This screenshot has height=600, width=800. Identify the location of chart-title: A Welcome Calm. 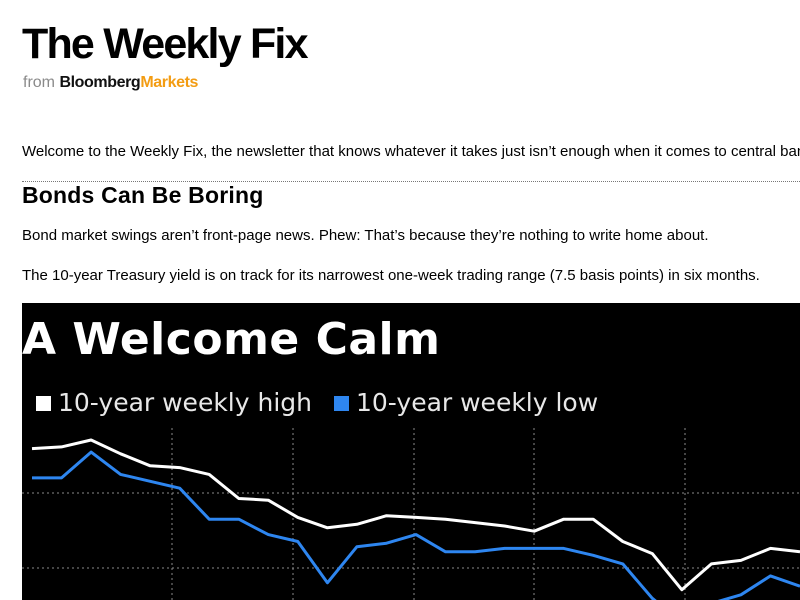
(231, 339).